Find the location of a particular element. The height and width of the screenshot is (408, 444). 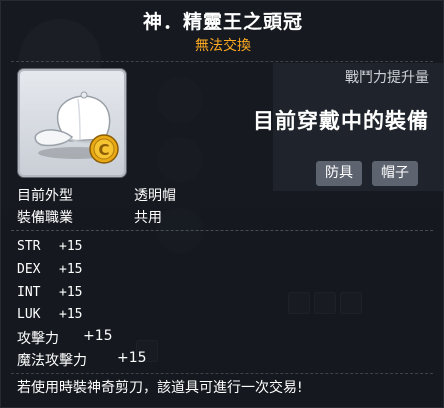

item-icon-box: C is located at coordinates (72, 123).